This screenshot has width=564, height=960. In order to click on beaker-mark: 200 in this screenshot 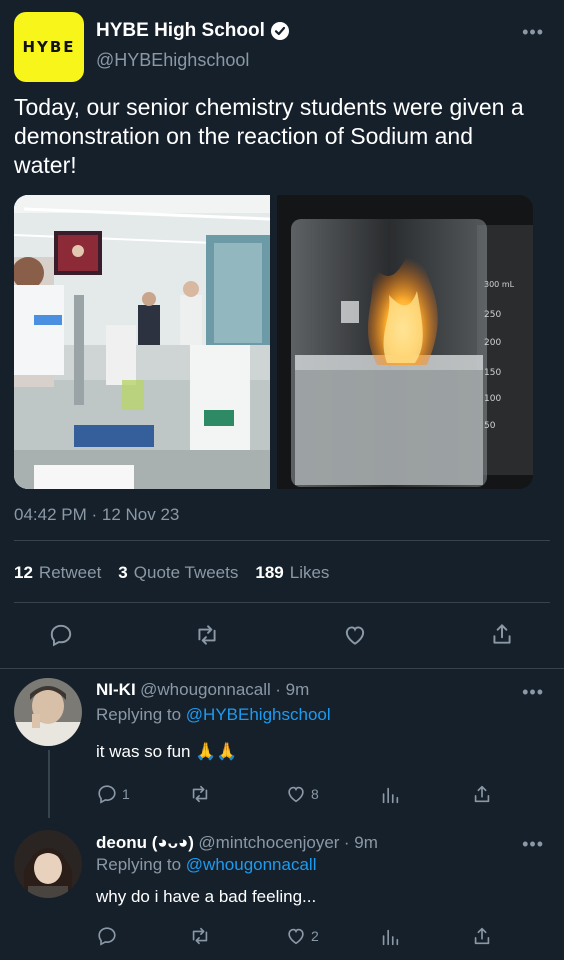, I will do `click(492, 343)`.